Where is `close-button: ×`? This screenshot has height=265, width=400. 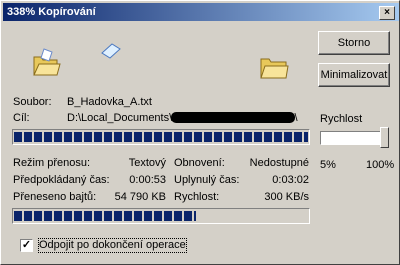 close-button: × is located at coordinates (387, 13).